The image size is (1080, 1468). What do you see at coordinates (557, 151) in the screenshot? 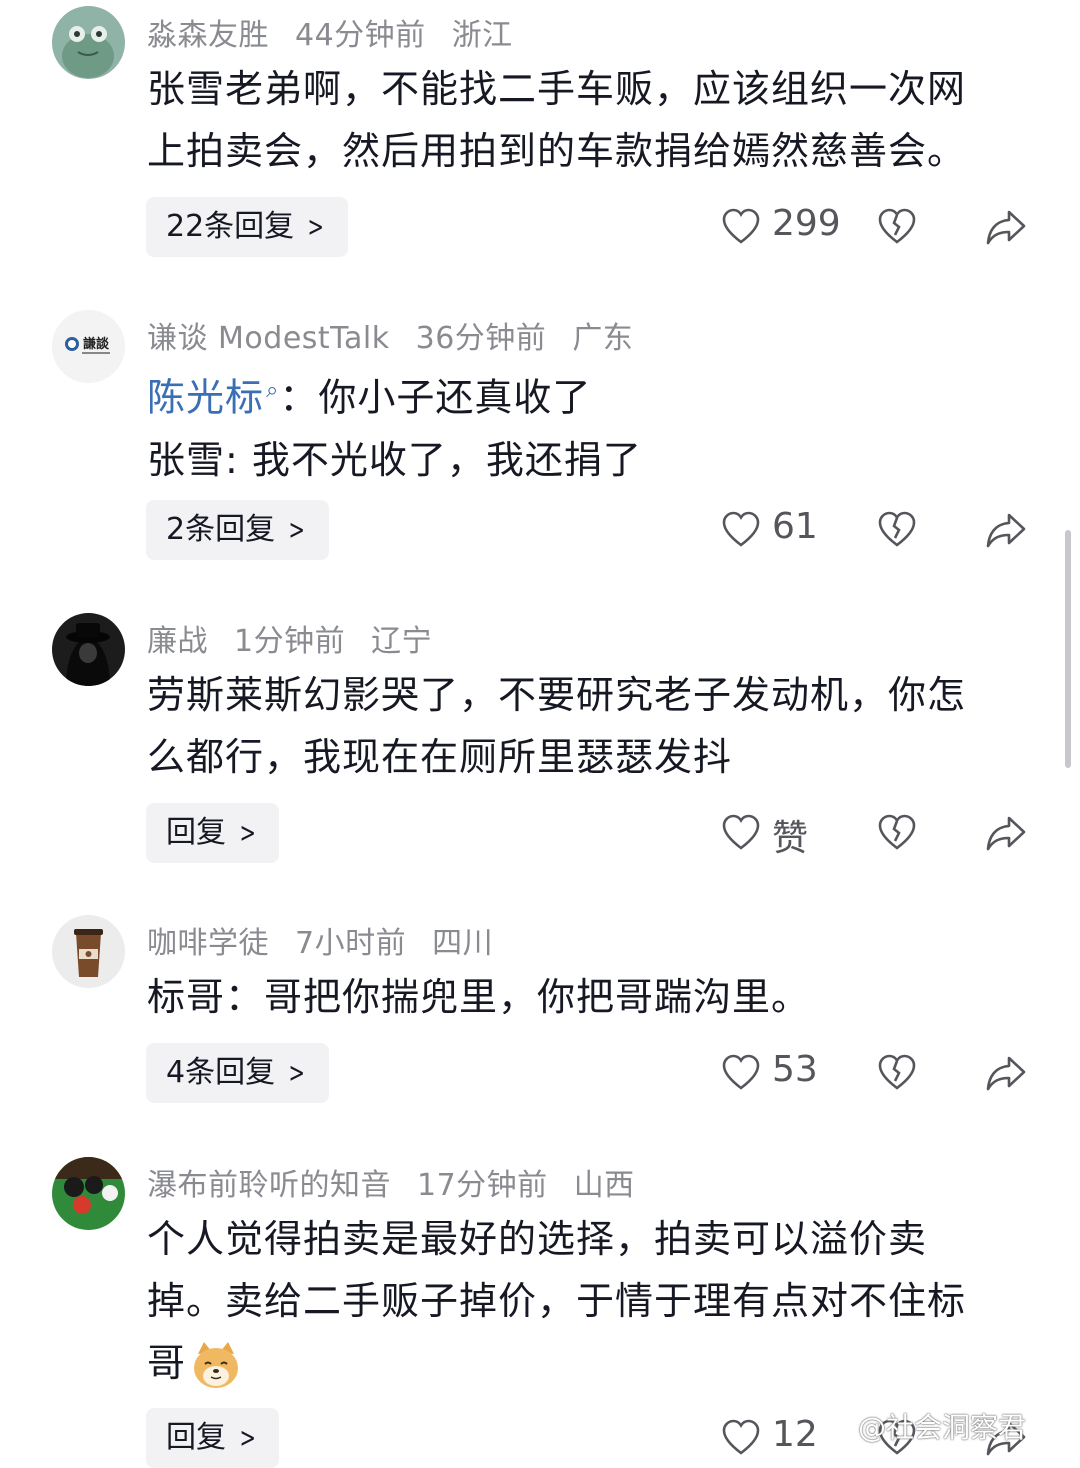
I see `comment-text-line: 上拍卖会，然后用拍到的车款捐给嫣然慈善会。` at bounding box center [557, 151].